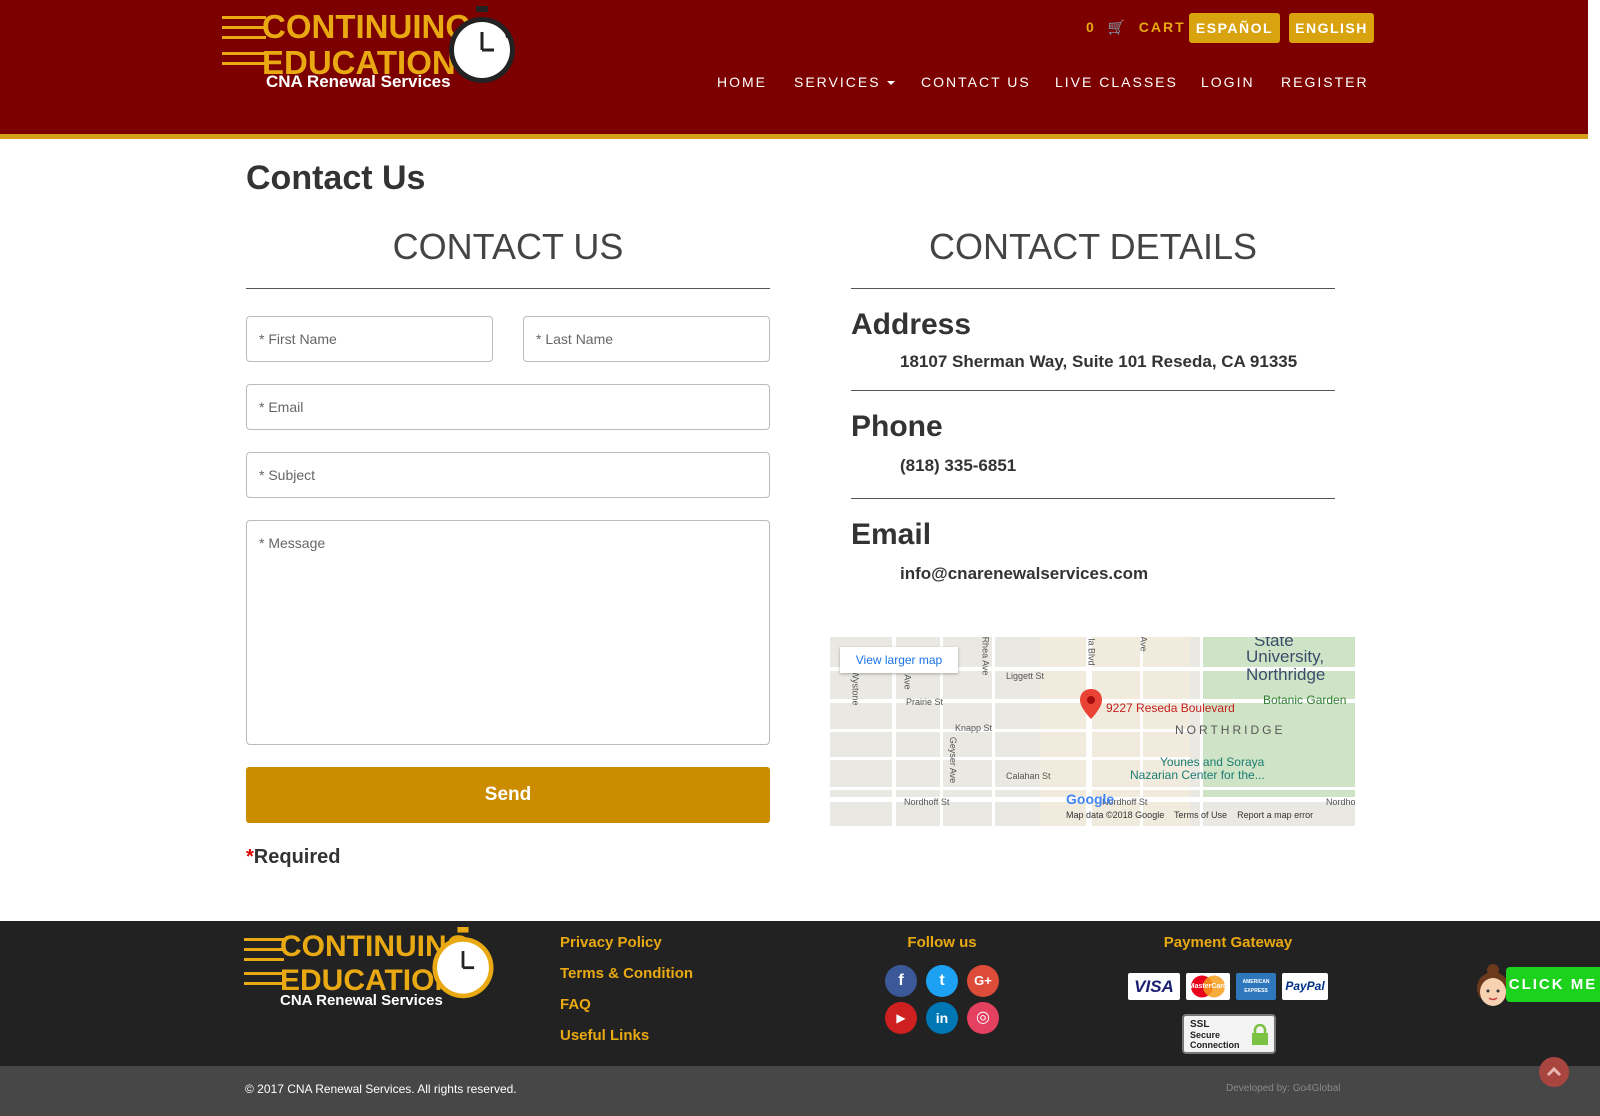  Describe the element at coordinates (1162, 27) in the screenshot. I see `cart-label: CART` at that location.